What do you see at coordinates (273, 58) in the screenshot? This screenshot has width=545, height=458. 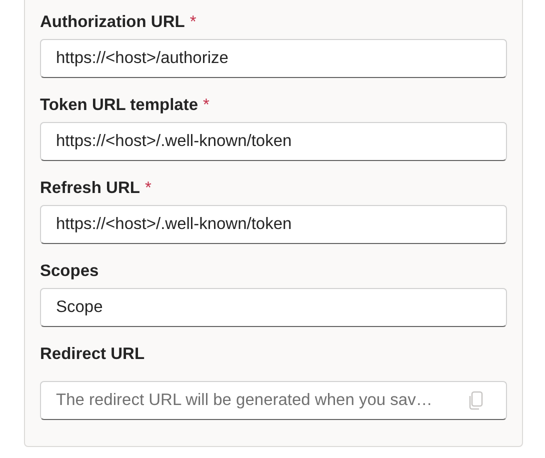 I see `input-field: https://<host>/authorize` at bounding box center [273, 58].